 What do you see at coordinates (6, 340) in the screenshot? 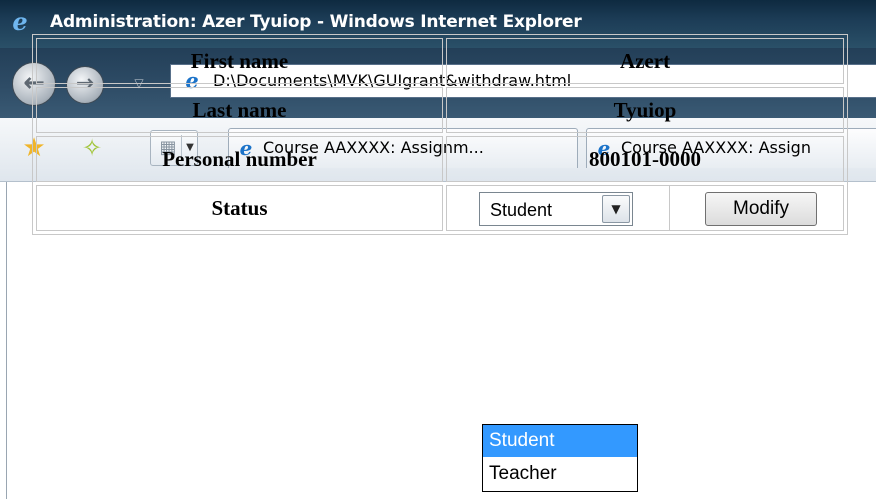
I see `content-frame-edge` at bounding box center [6, 340].